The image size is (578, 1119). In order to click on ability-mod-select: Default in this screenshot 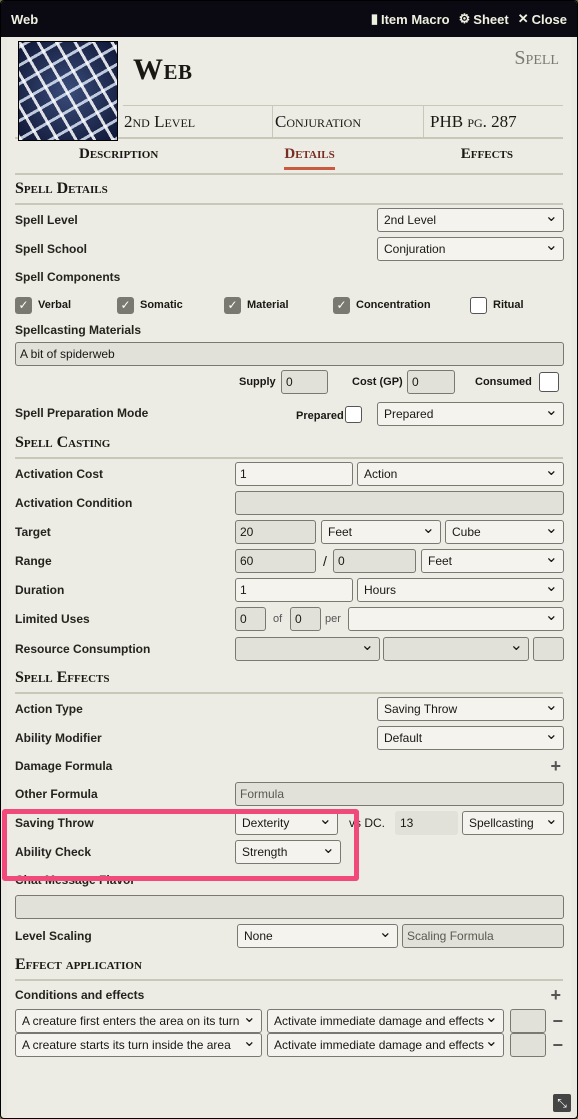, I will do `click(470, 737)`.